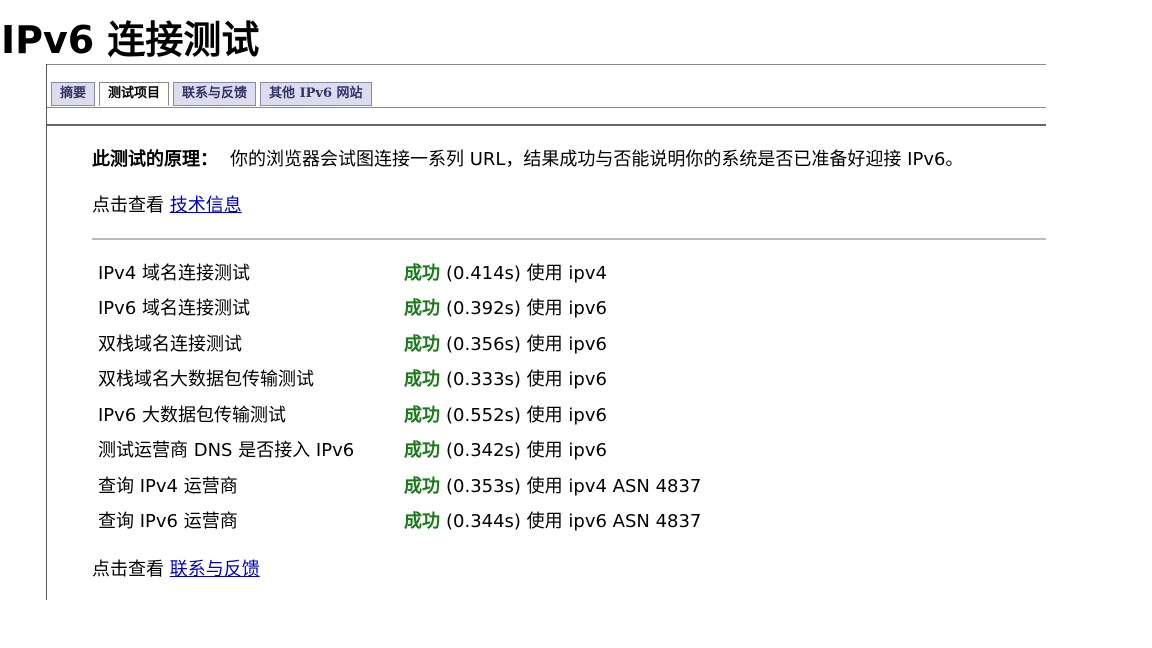  I want to click on table-row: 测试运营商 DNS 是否接入 IPv6 成功 (0.342s) 使用 ipv6, so click(399, 450).